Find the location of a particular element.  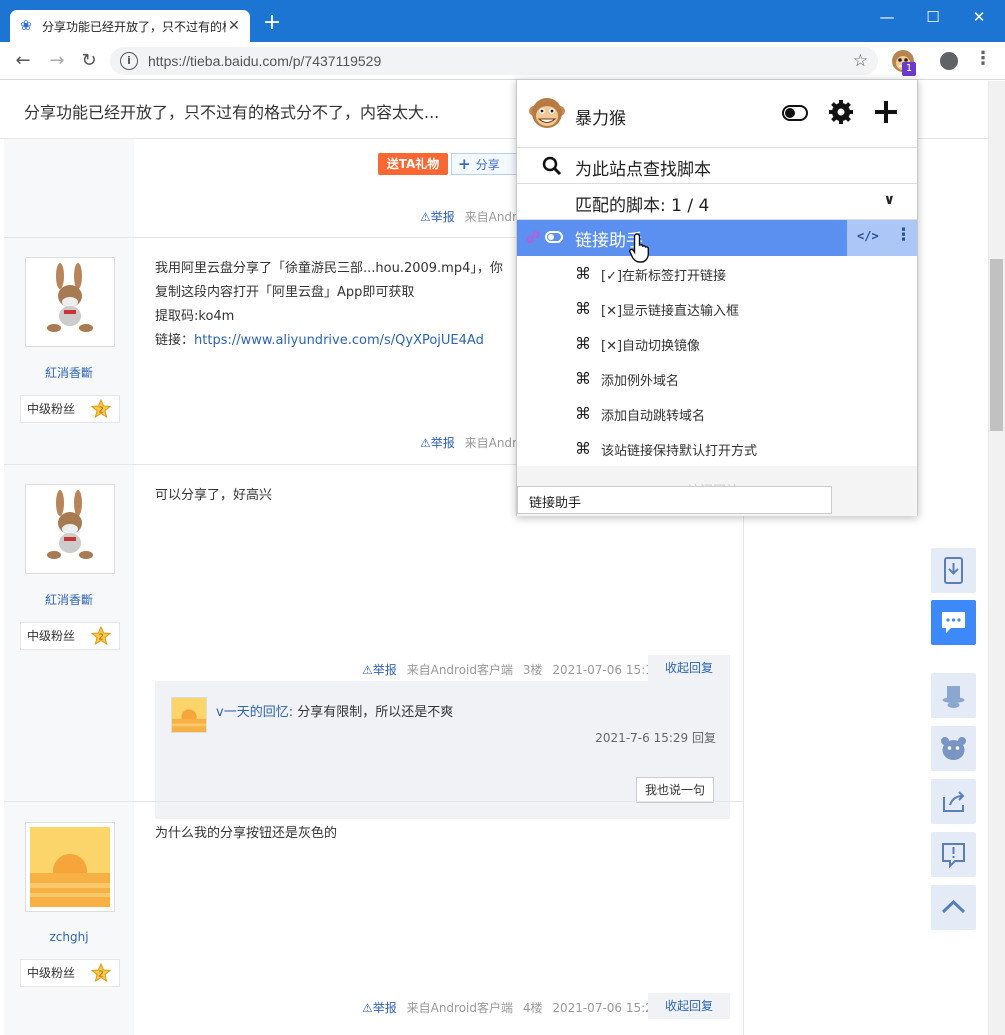

fan-level-label: 中级粉丝 is located at coordinates (51, 636).